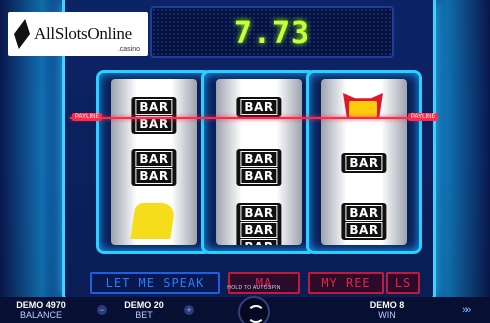 This screenshot has height=323, width=490. I want to click on reel-frame-2: BAR BARBAR BARBARBAR, so click(259, 162).